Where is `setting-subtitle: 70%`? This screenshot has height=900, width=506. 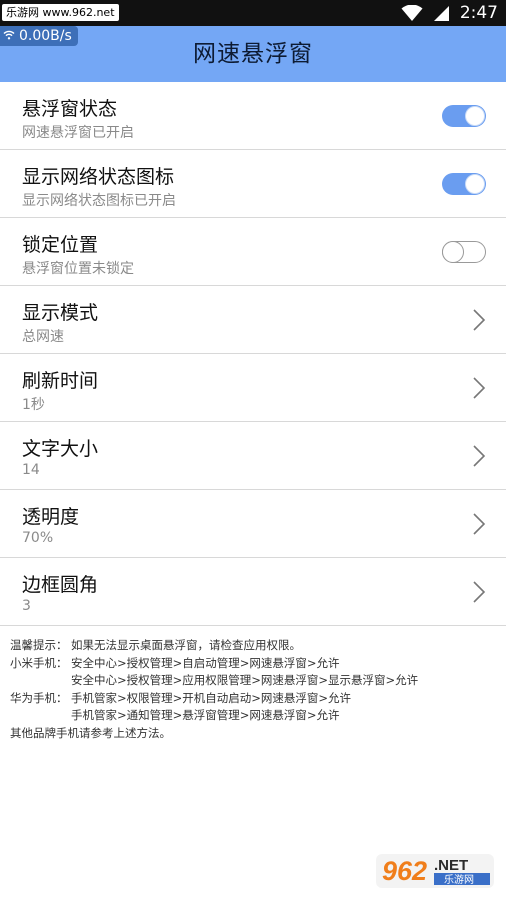 setting-subtitle: 70% is located at coordinates (38, 538).